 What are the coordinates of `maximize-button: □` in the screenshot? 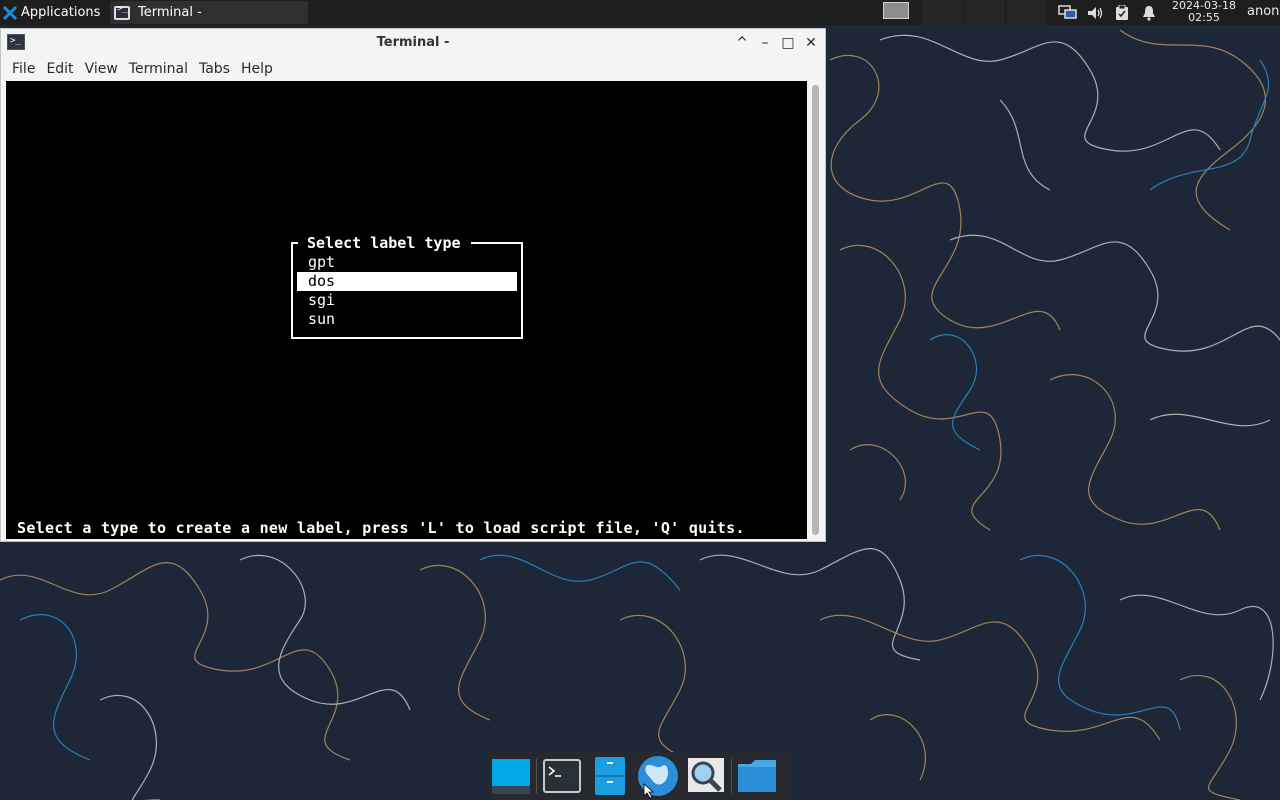 It's located at (788, 43).